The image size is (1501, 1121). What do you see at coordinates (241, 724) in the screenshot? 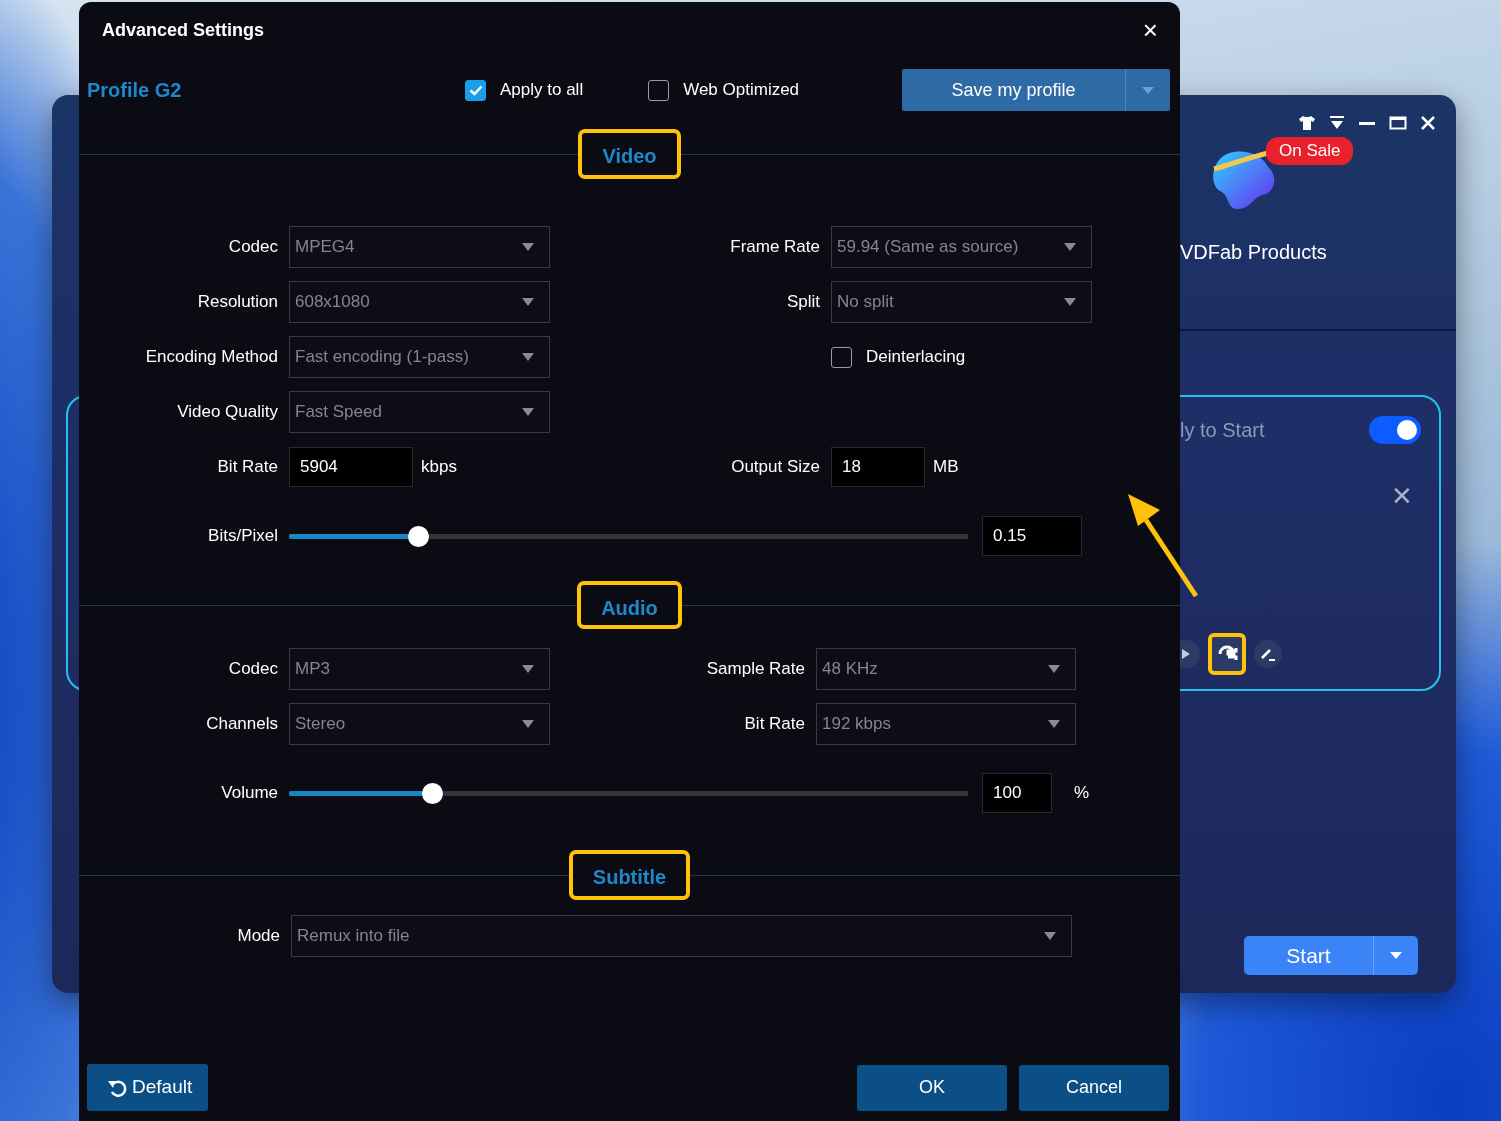
I see `field-label: Channels` at bounding box center [241, 724].